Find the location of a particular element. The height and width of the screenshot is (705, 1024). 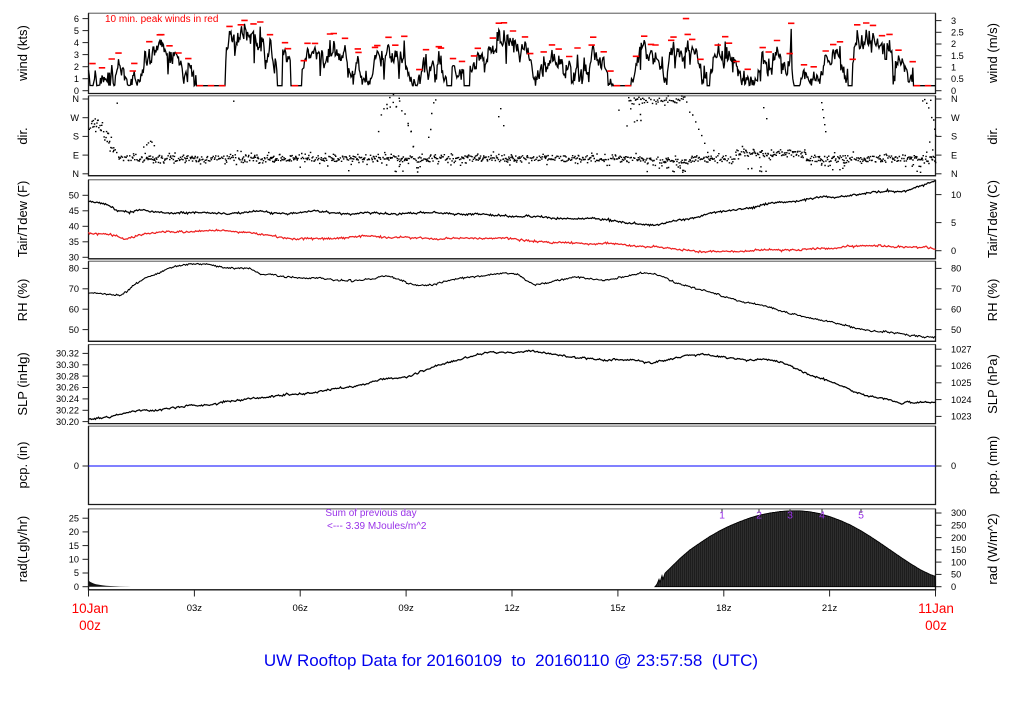

svg-text: 150 is located at coordinates (958, 550).